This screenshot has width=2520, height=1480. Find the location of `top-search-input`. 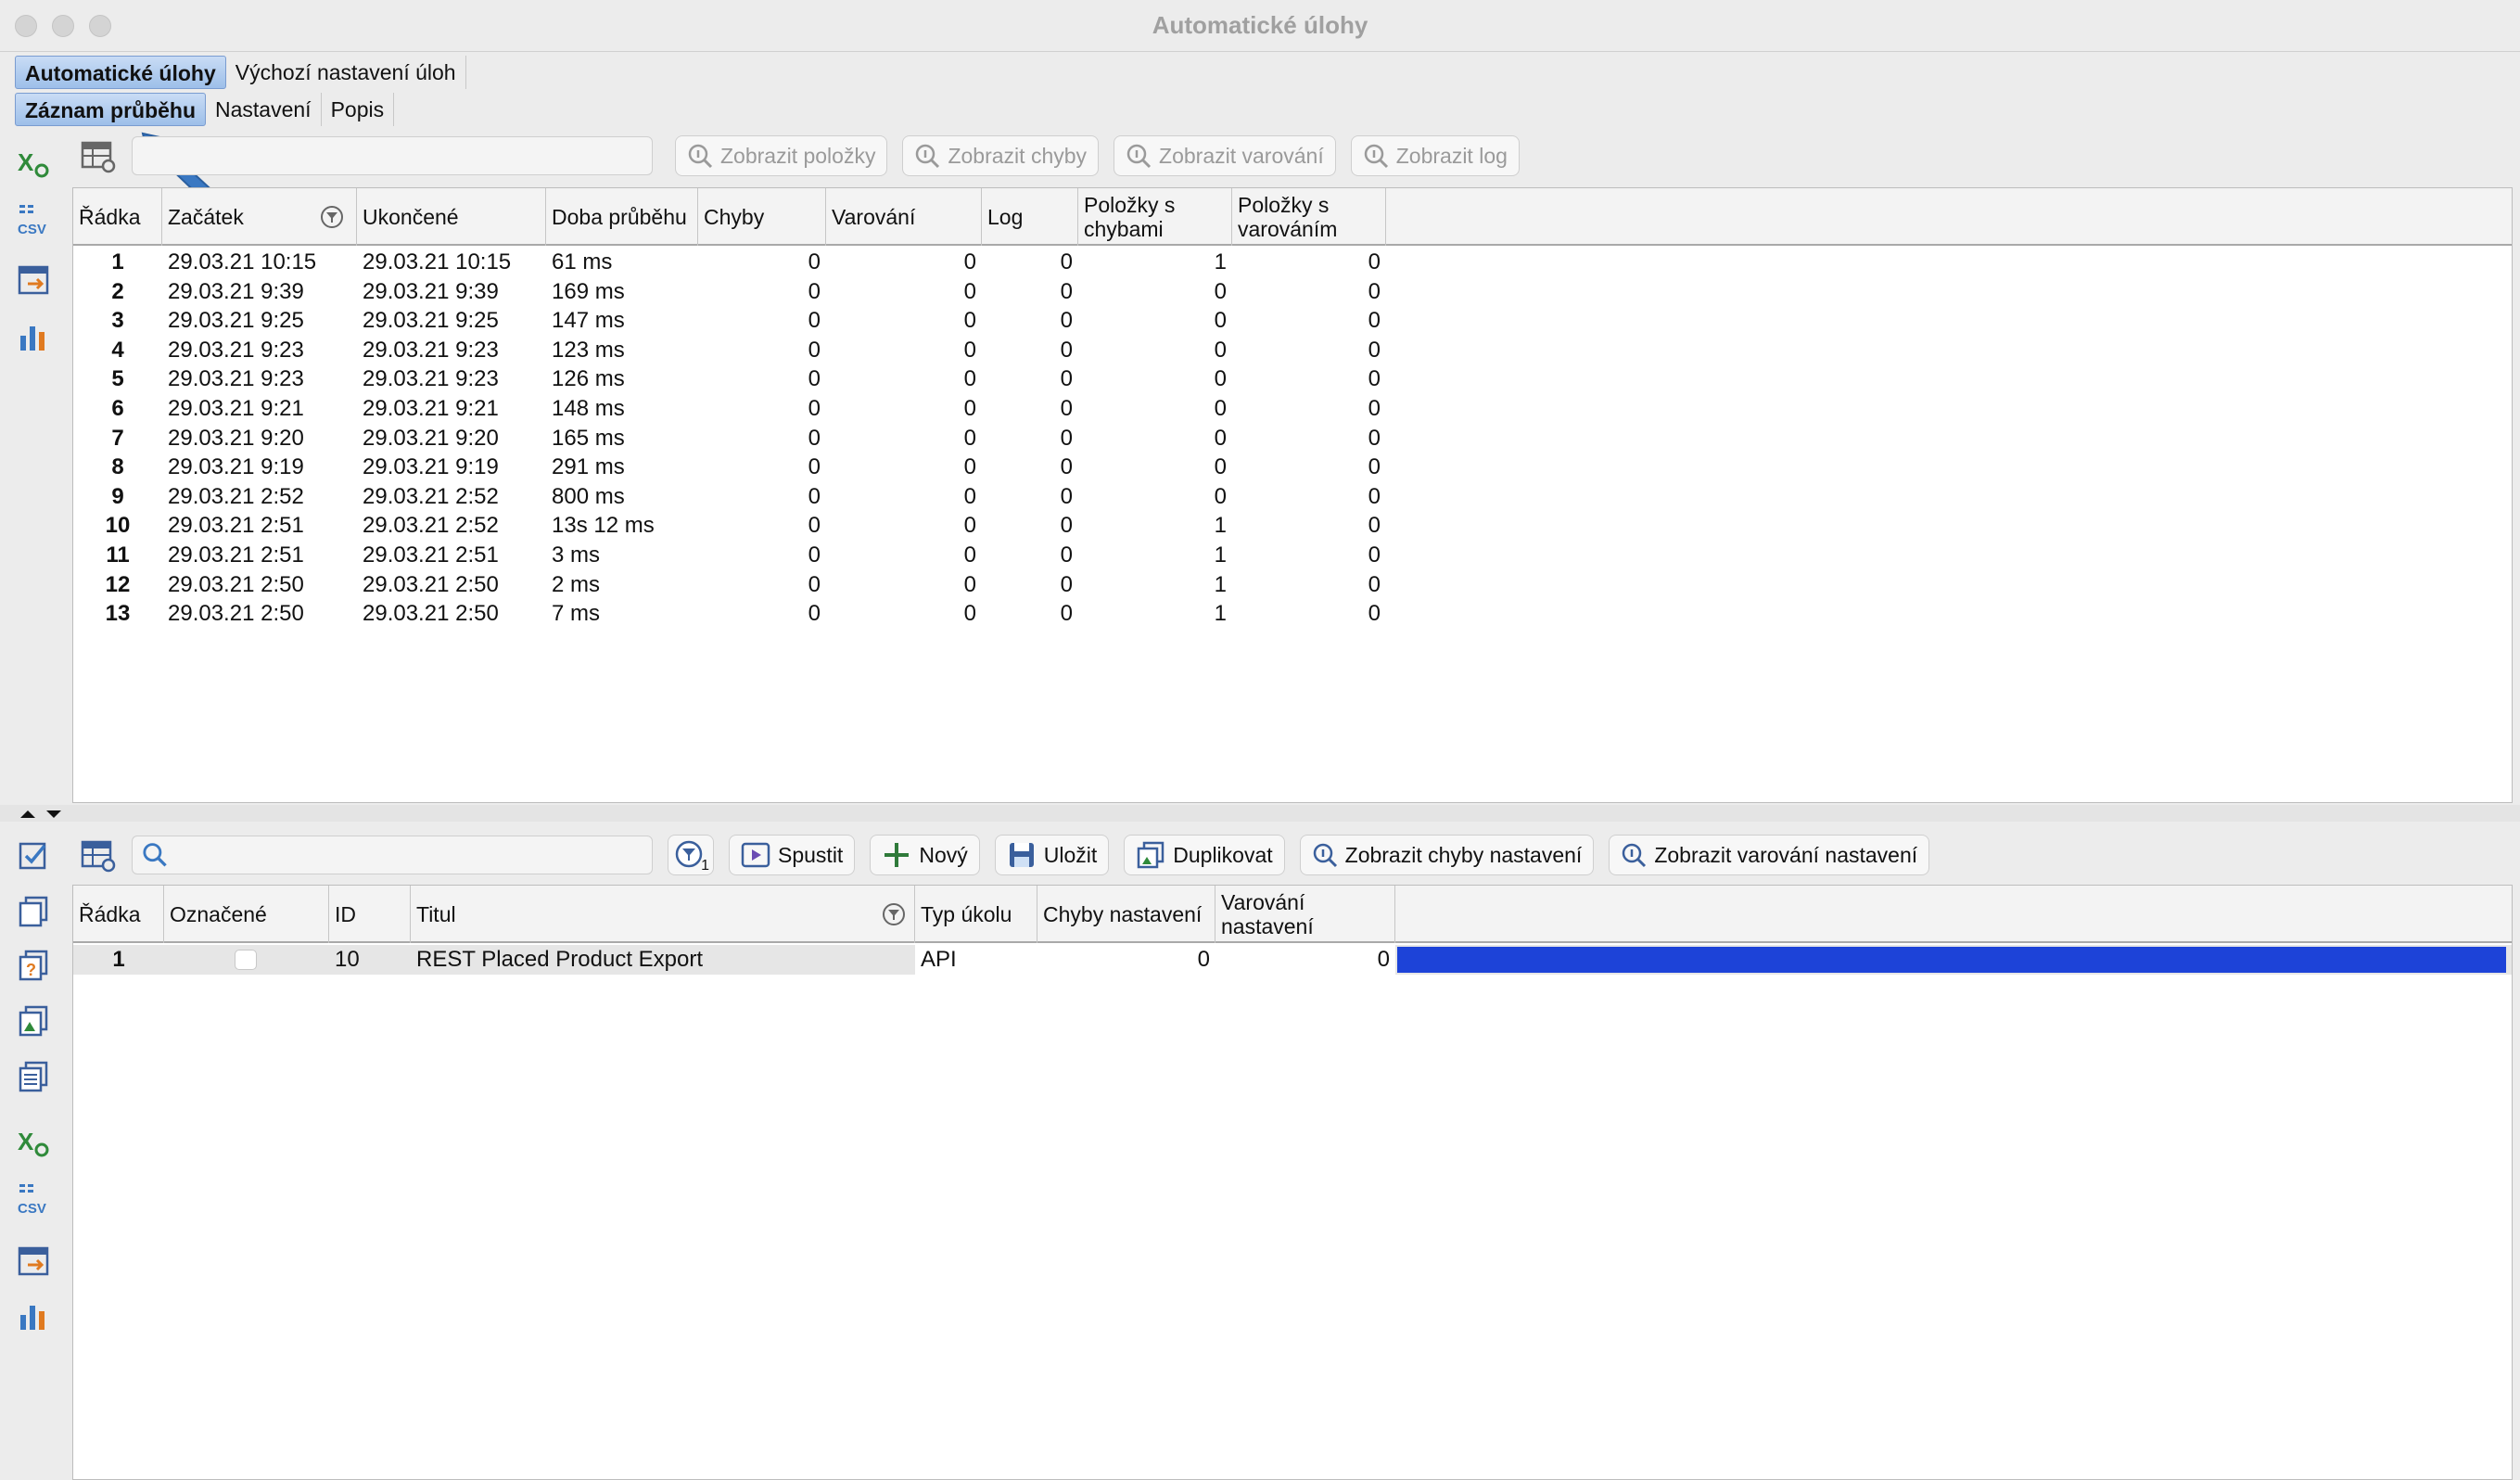

top-search-input is located at coordinates (392, 156).